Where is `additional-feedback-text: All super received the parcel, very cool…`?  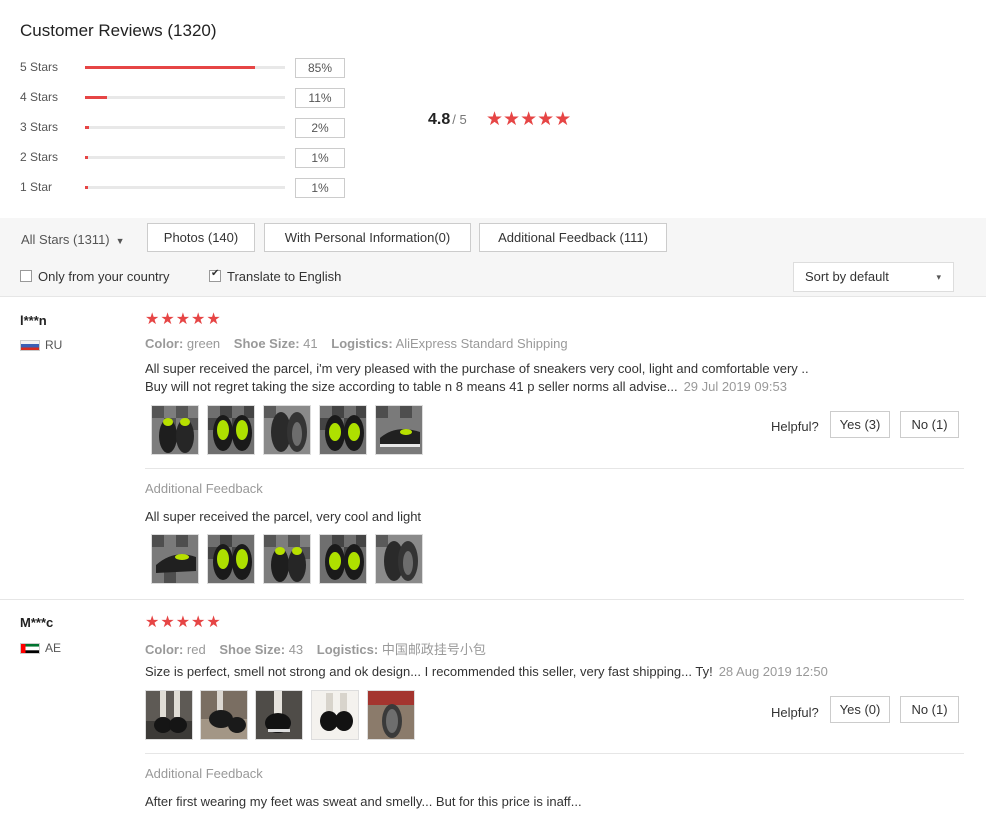
additional-feedback-text: All super received the parcel, very cool… is located at coordinates (283, 516).